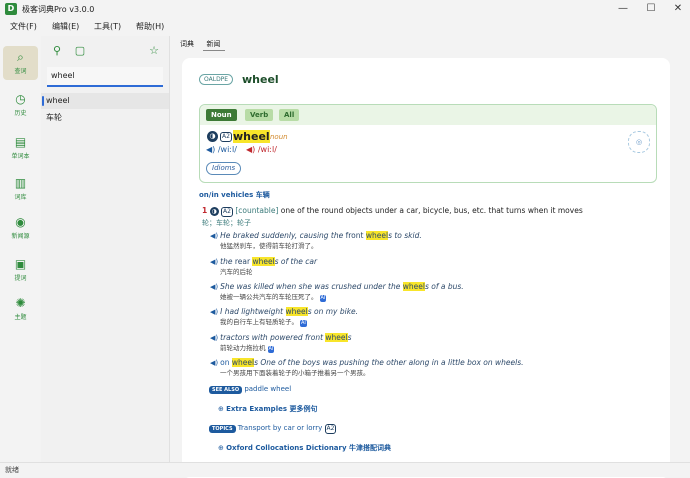  I want to click on title-bar: D 极客词典Pro v3.0.0 — ☐ ✕, so click(345, 9).